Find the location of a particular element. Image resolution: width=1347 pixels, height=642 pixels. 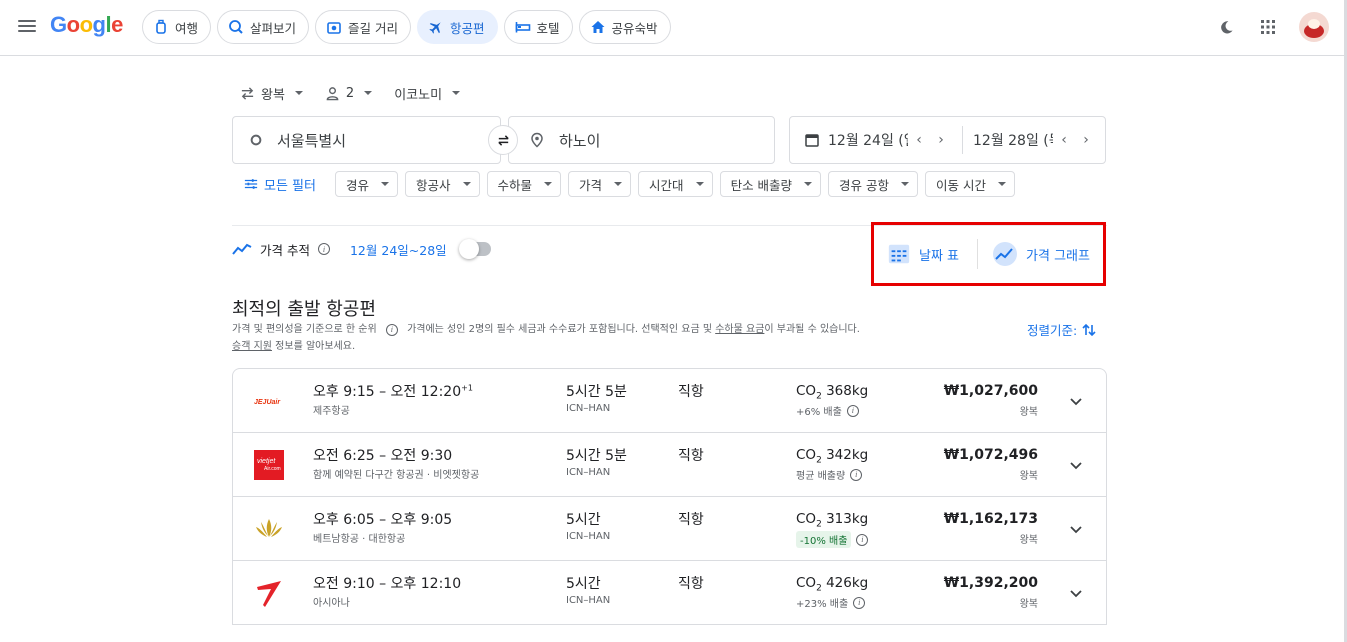

tab-label: 살펴보기 is located at coordinates (273, 28).